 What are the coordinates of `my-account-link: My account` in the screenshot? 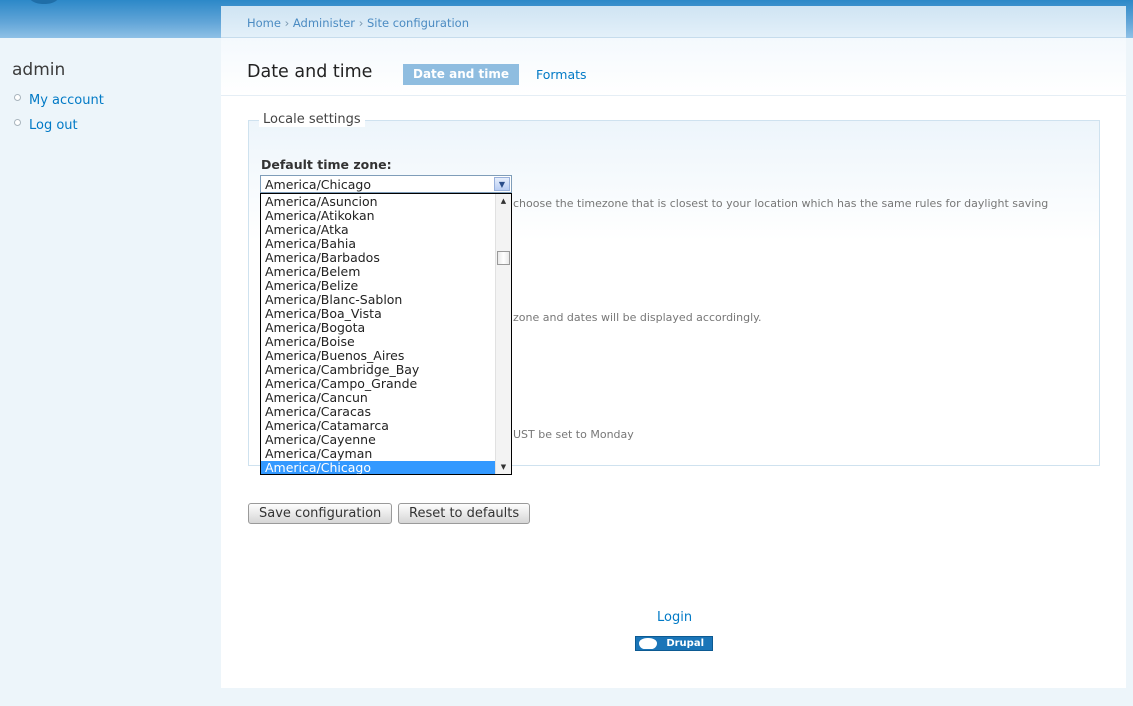 It's located at (59, 100).